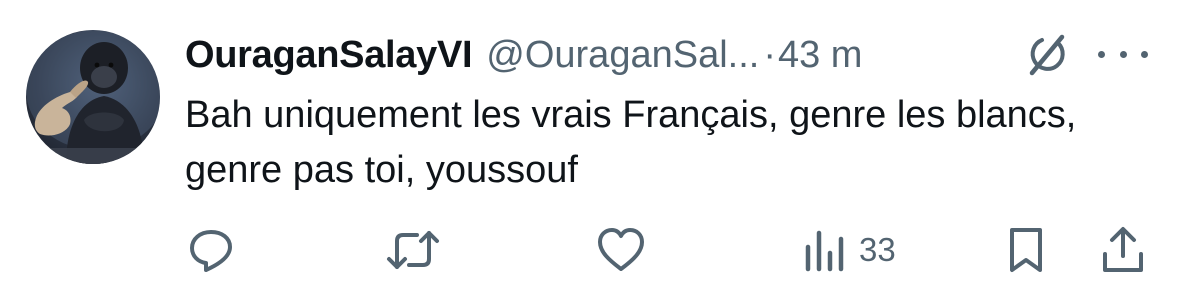 The width and height of the screenshot is (1178, 304). I want to click on reply-button, so click(211, 250).